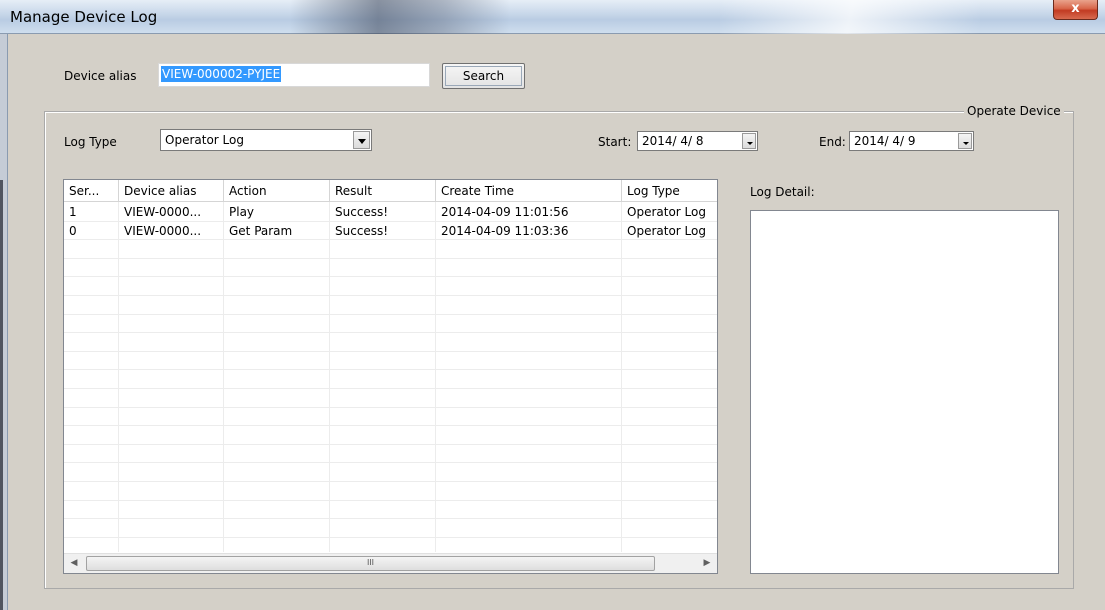 This screenshot has width=1105, height=610. I want to click on cell-serial: 1, so click(73, 212).